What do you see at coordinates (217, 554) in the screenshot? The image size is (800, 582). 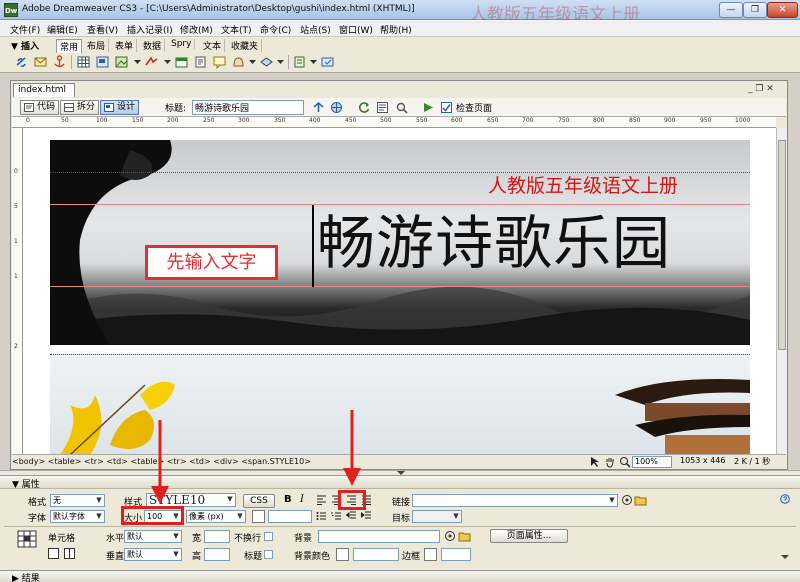 I see `height-input` at bounding box center [217, 554].